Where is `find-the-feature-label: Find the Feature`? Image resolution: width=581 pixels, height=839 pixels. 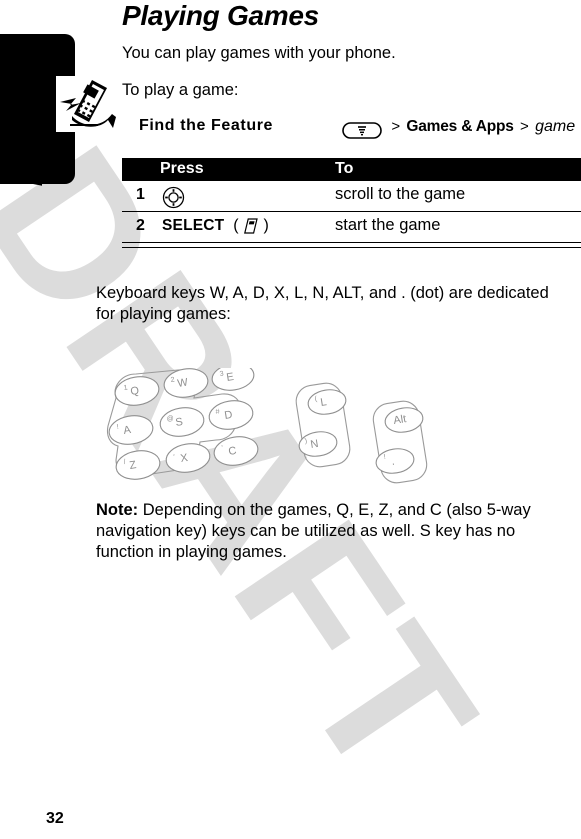
find-the-feature-label: Find the Feature is located at coordinates (206, 125).